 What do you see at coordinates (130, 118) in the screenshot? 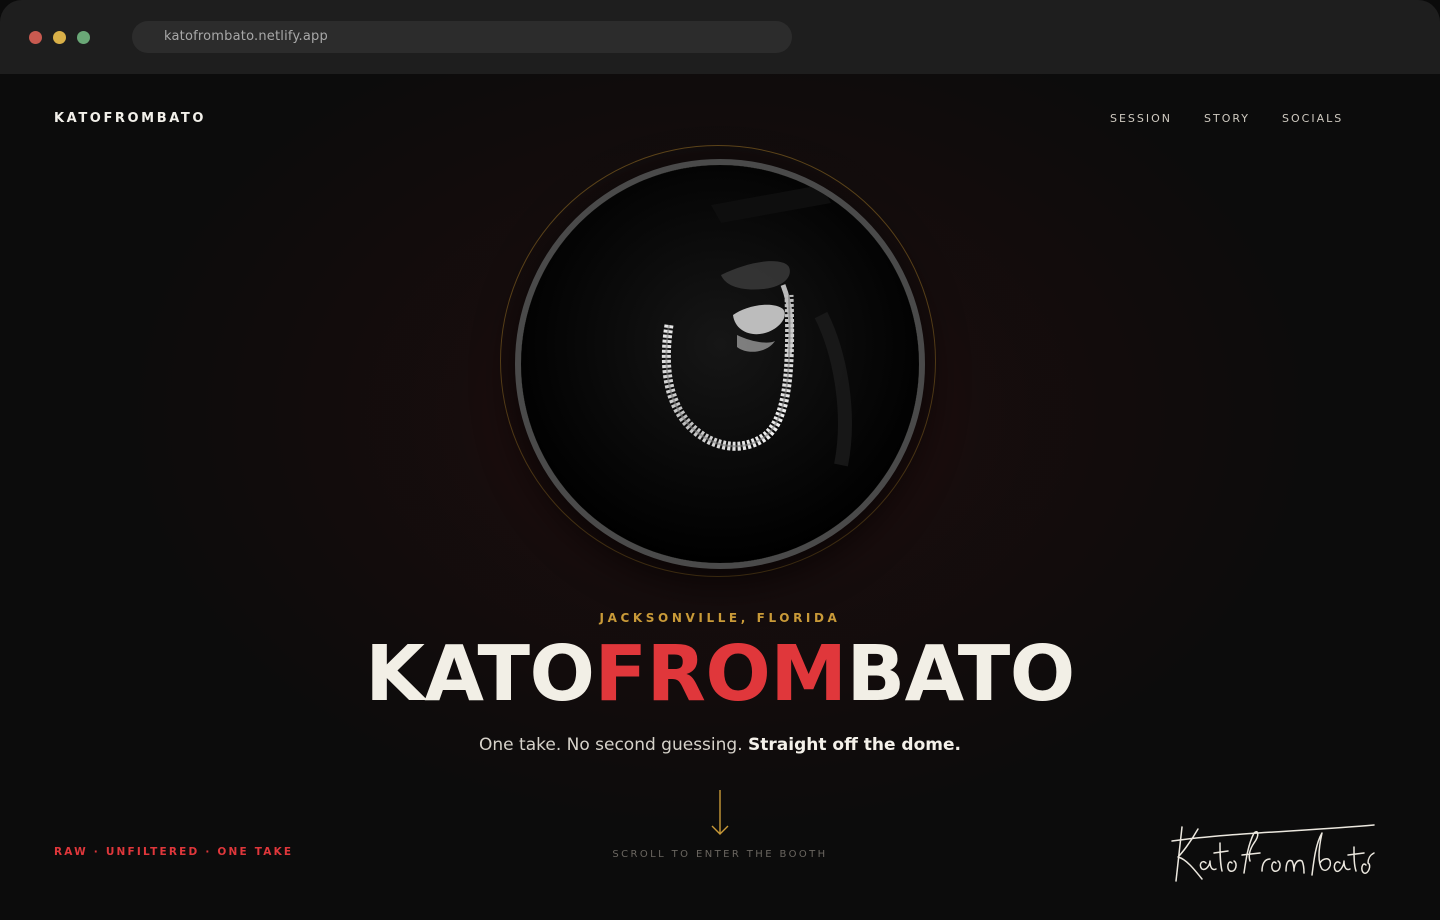
I see `site-logo: KATOFROMBATO` at bounding box center [130, 118].